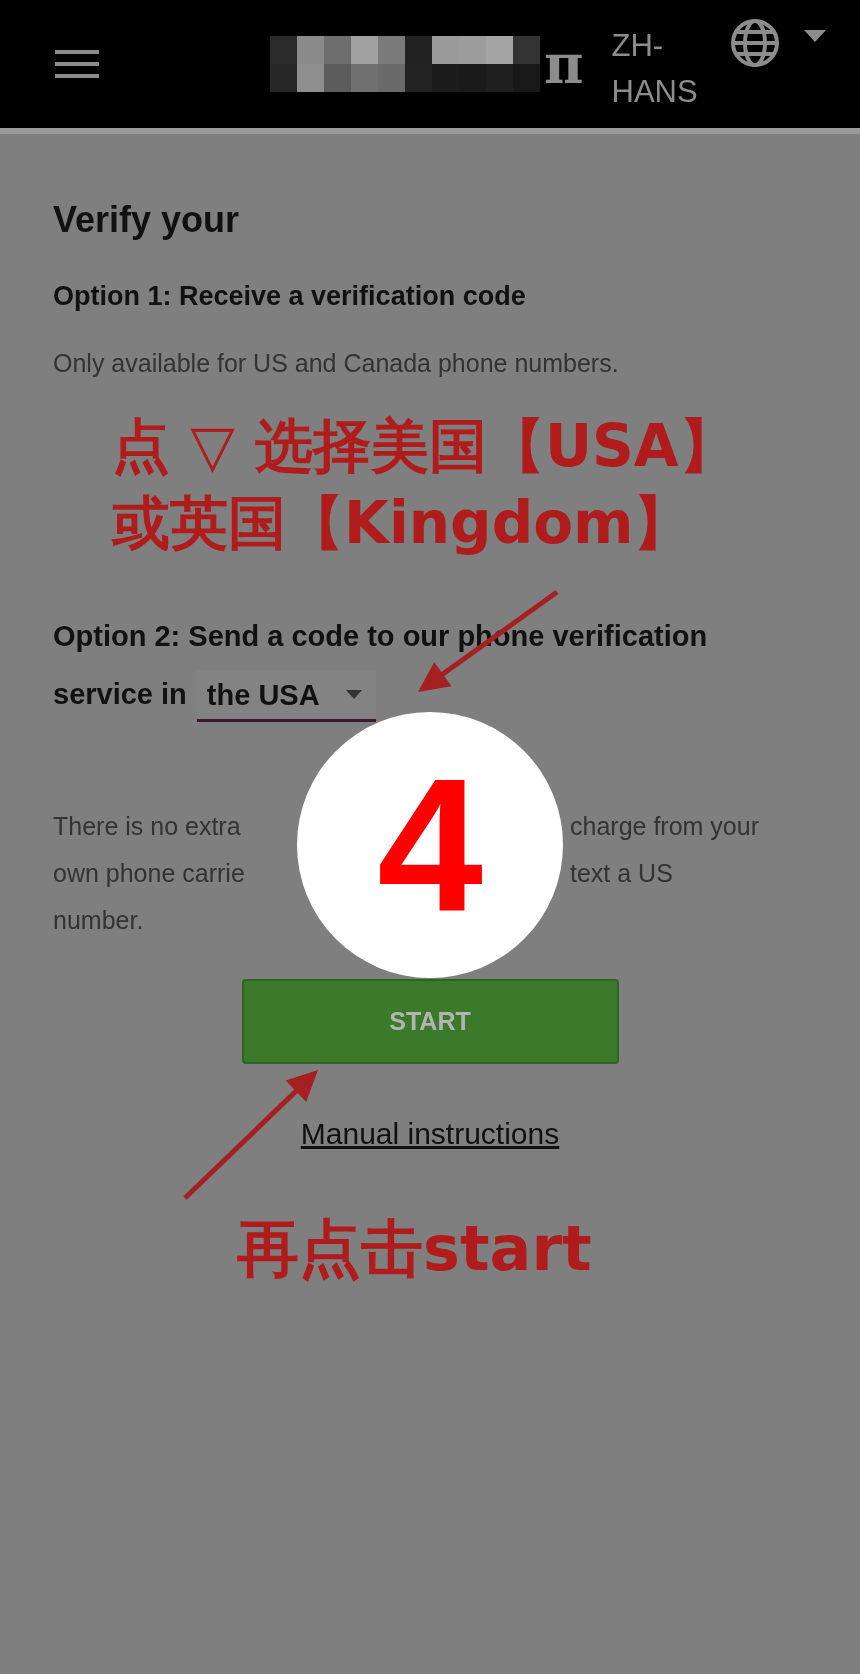  What do you see at coordinates (424, 446) in the screenshot?
I see `annotation-text: 点 ▽ 选择美国【USA】` at bounding box center [424, 446].